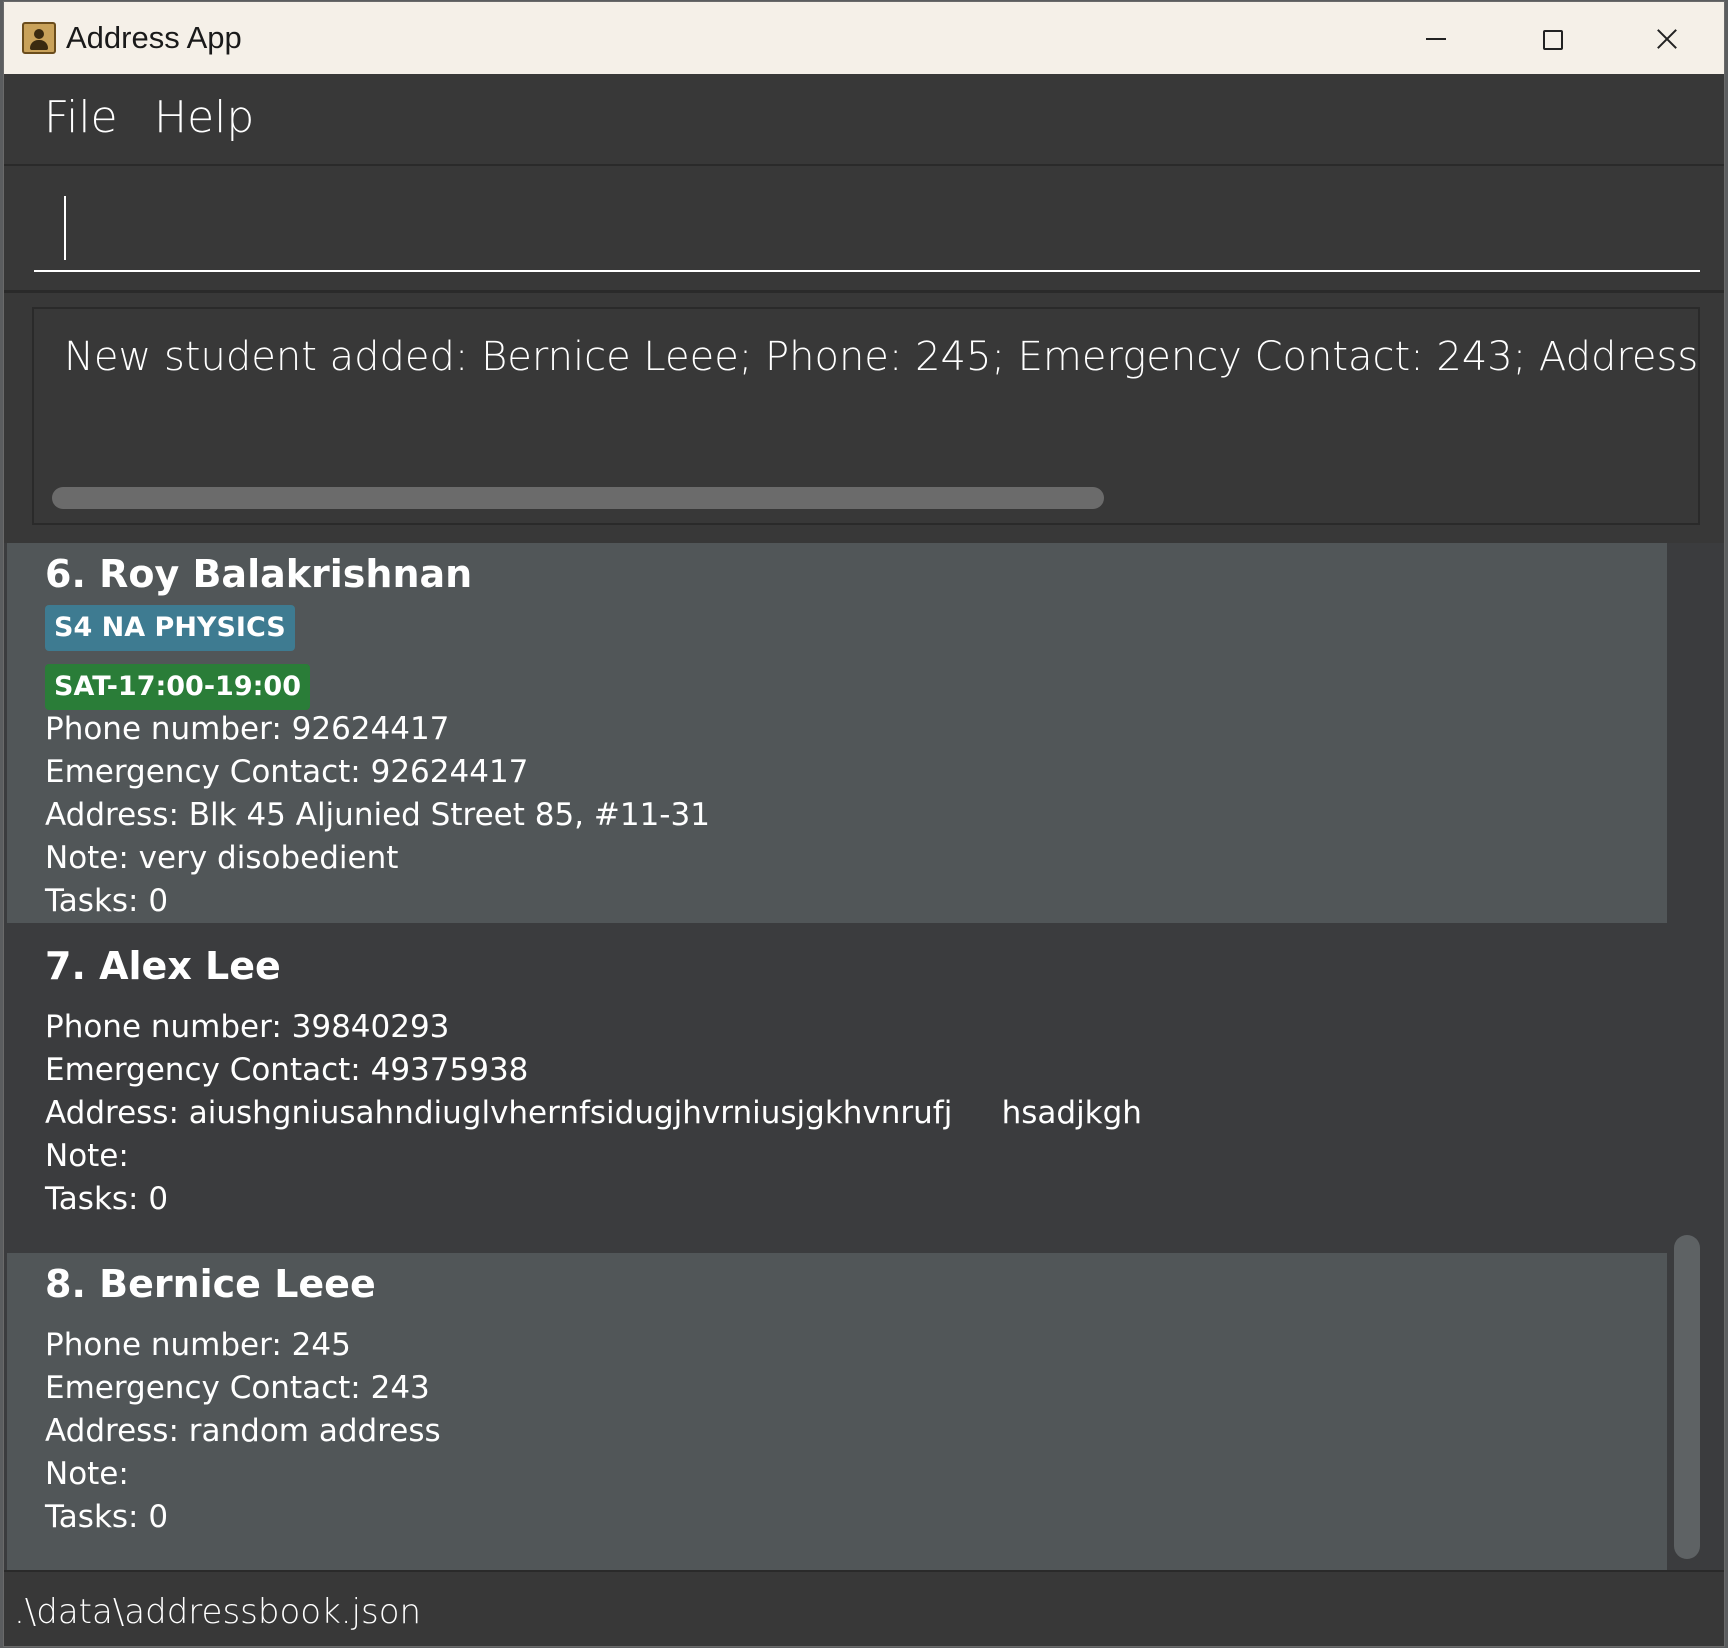 The height and width of the screenshot is (1648, 1728). Describe the element at coordinates (1552, 38) in the screenshot. I see `maximize-icon` at that location.